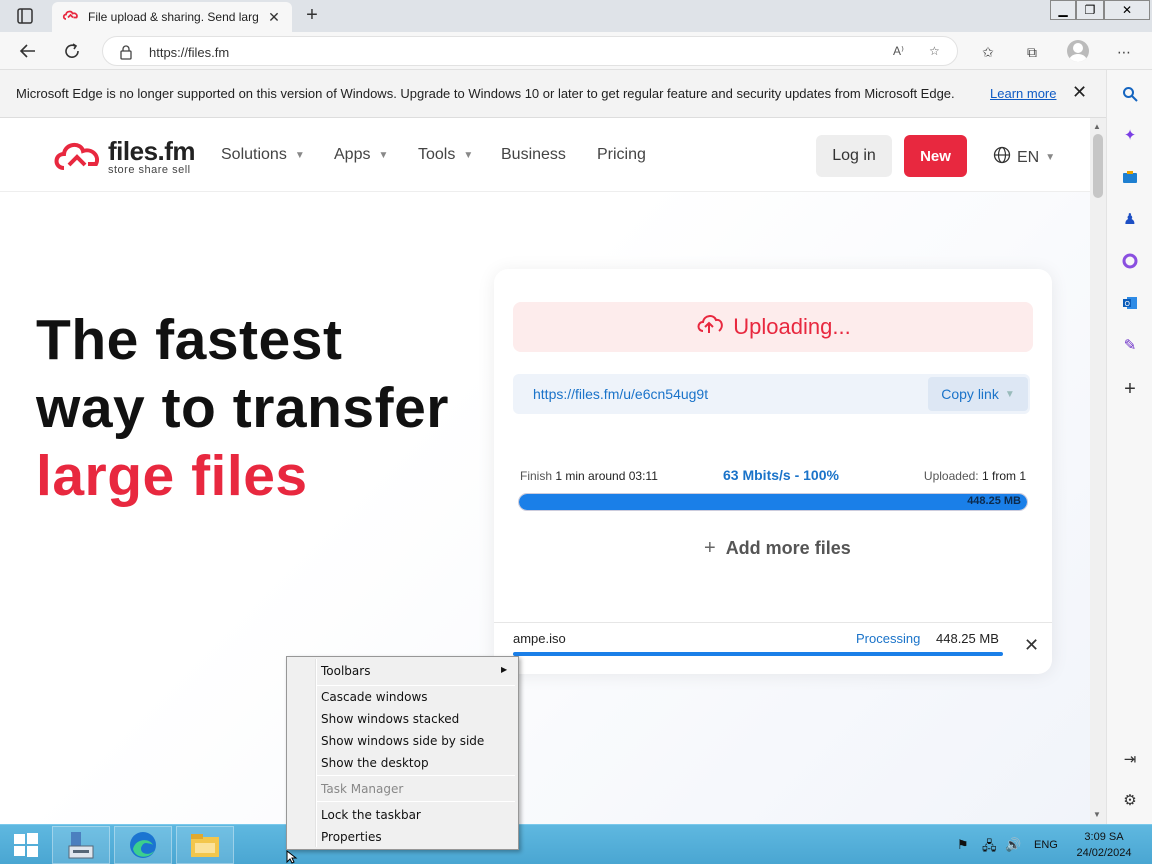 Image resolution: width=1152 pixels, height=864 pixels. I want to click on nav-pricing: Pricing, so click(621, 155).